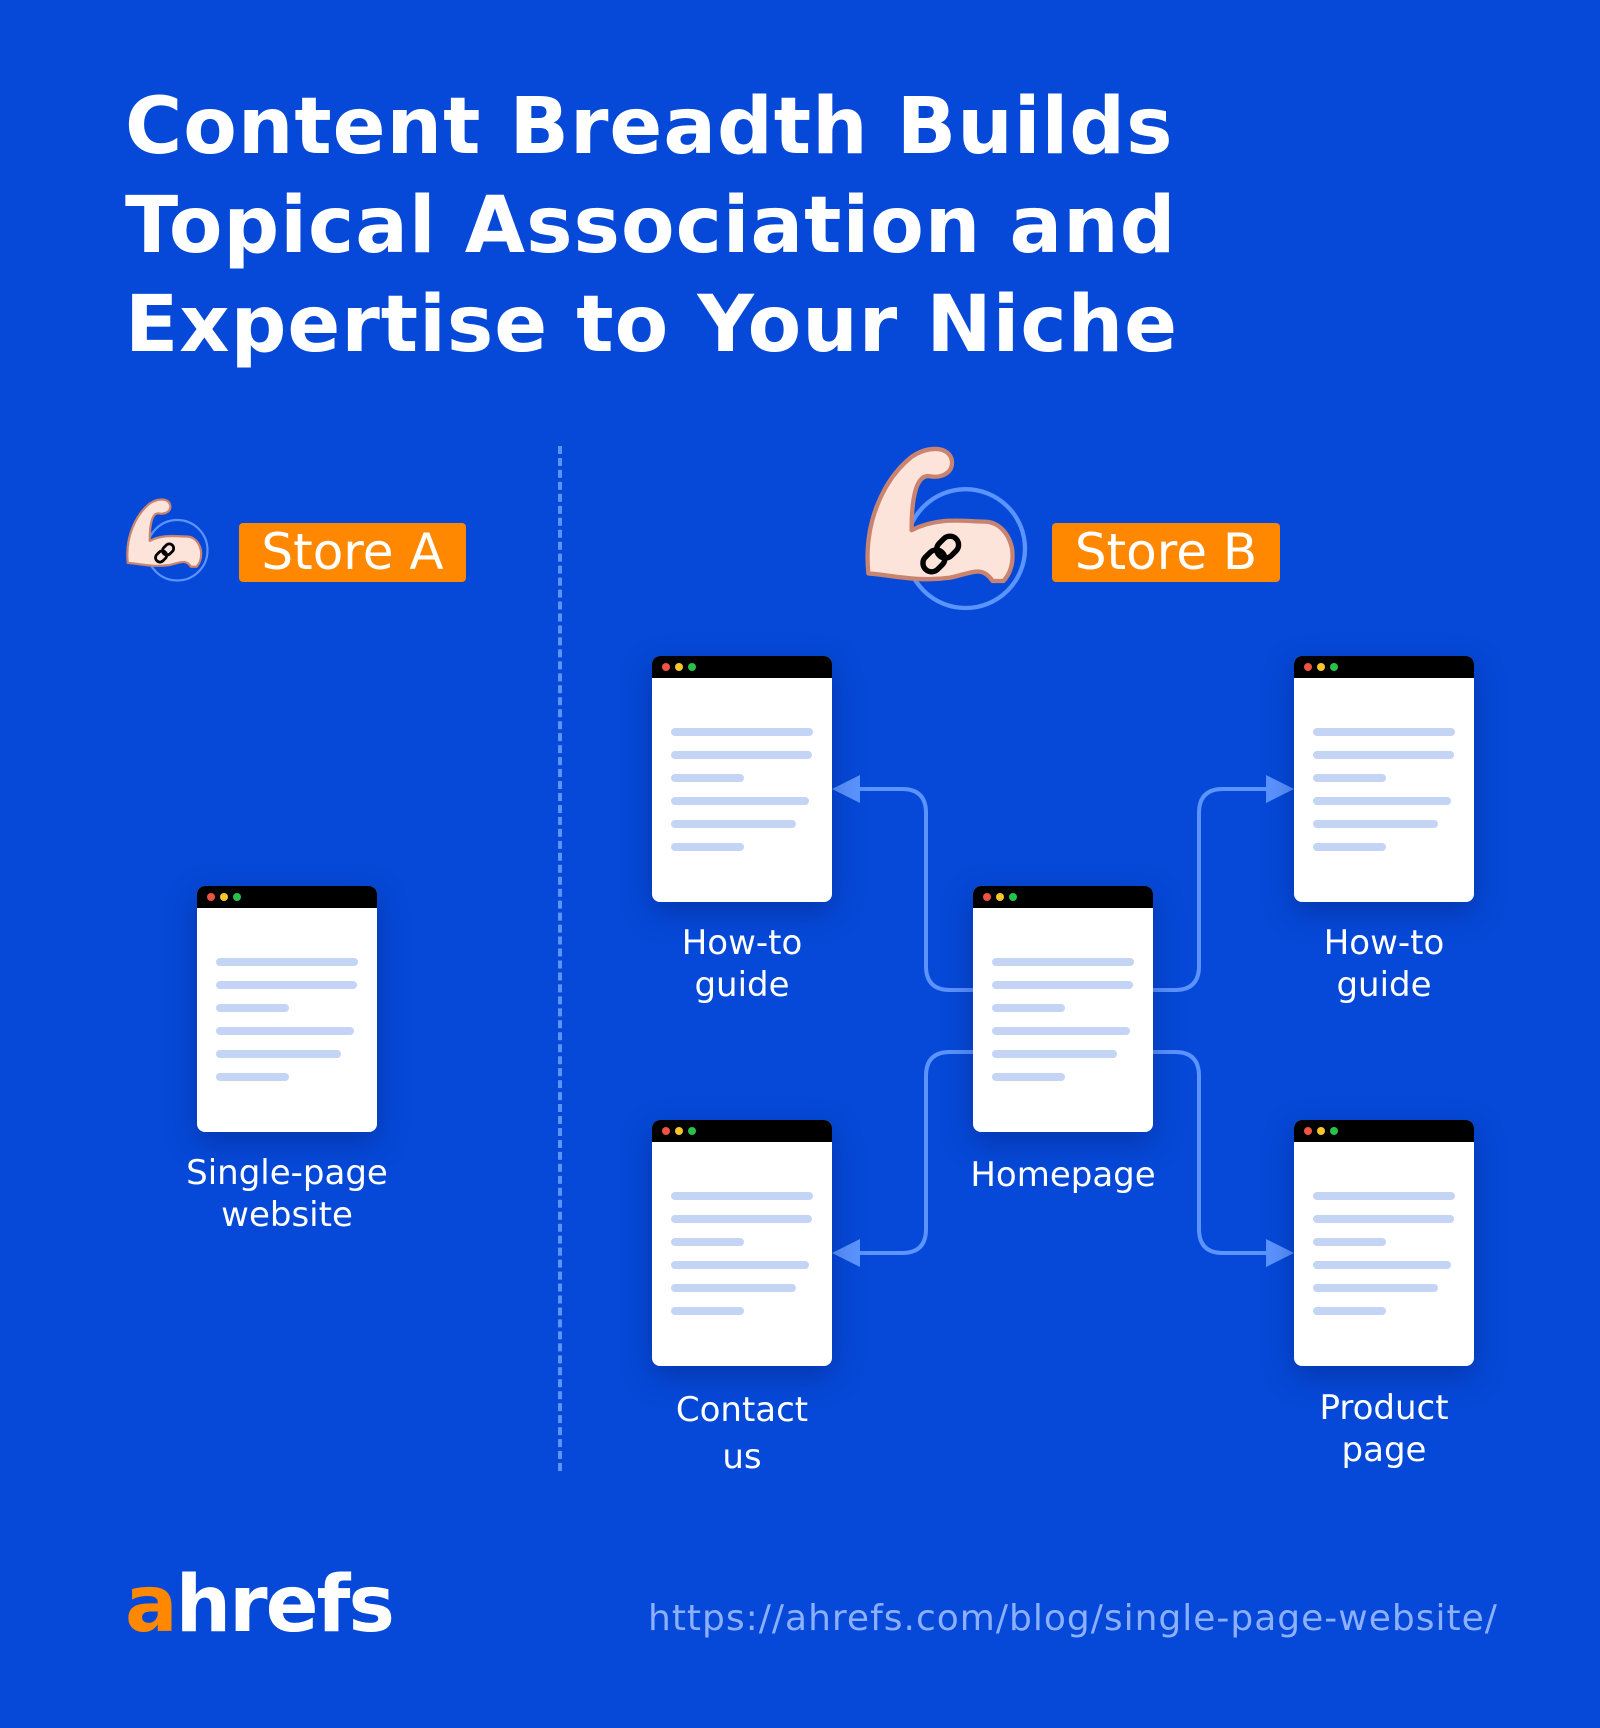  I want to click on arrow-homepage-to-product, so click(1214, 1152).